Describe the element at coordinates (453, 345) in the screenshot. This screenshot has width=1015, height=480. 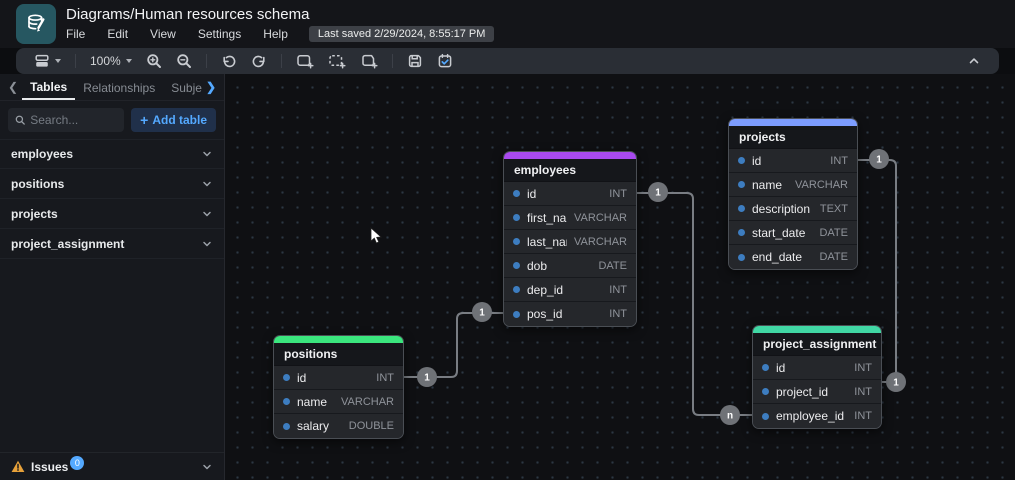
I see `relationship-line` at that location.